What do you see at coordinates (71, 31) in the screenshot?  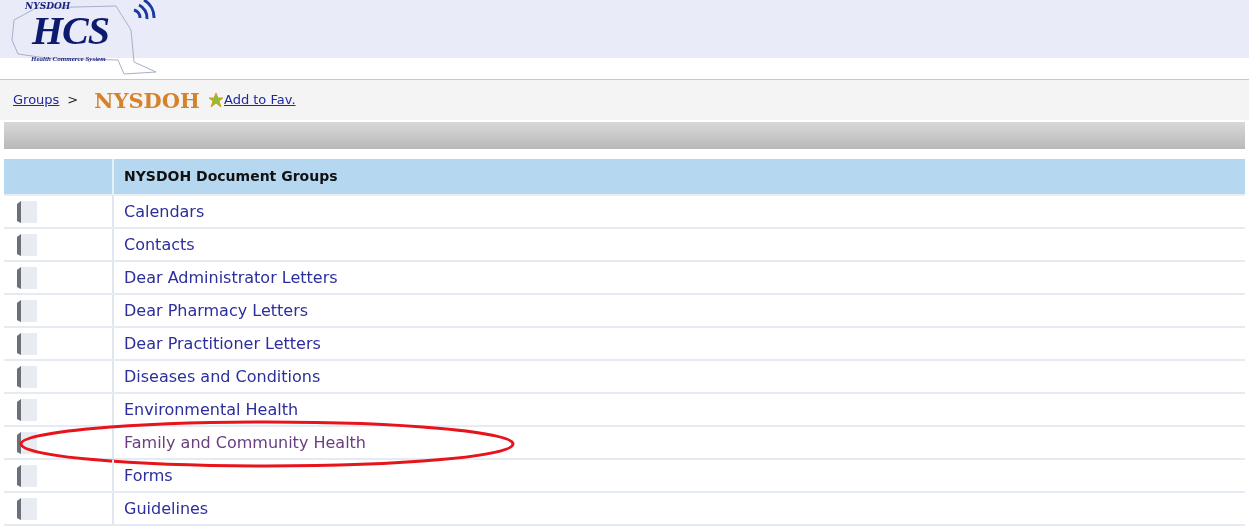 I see `logo-text: HCS` at bounding box center [71, 31].